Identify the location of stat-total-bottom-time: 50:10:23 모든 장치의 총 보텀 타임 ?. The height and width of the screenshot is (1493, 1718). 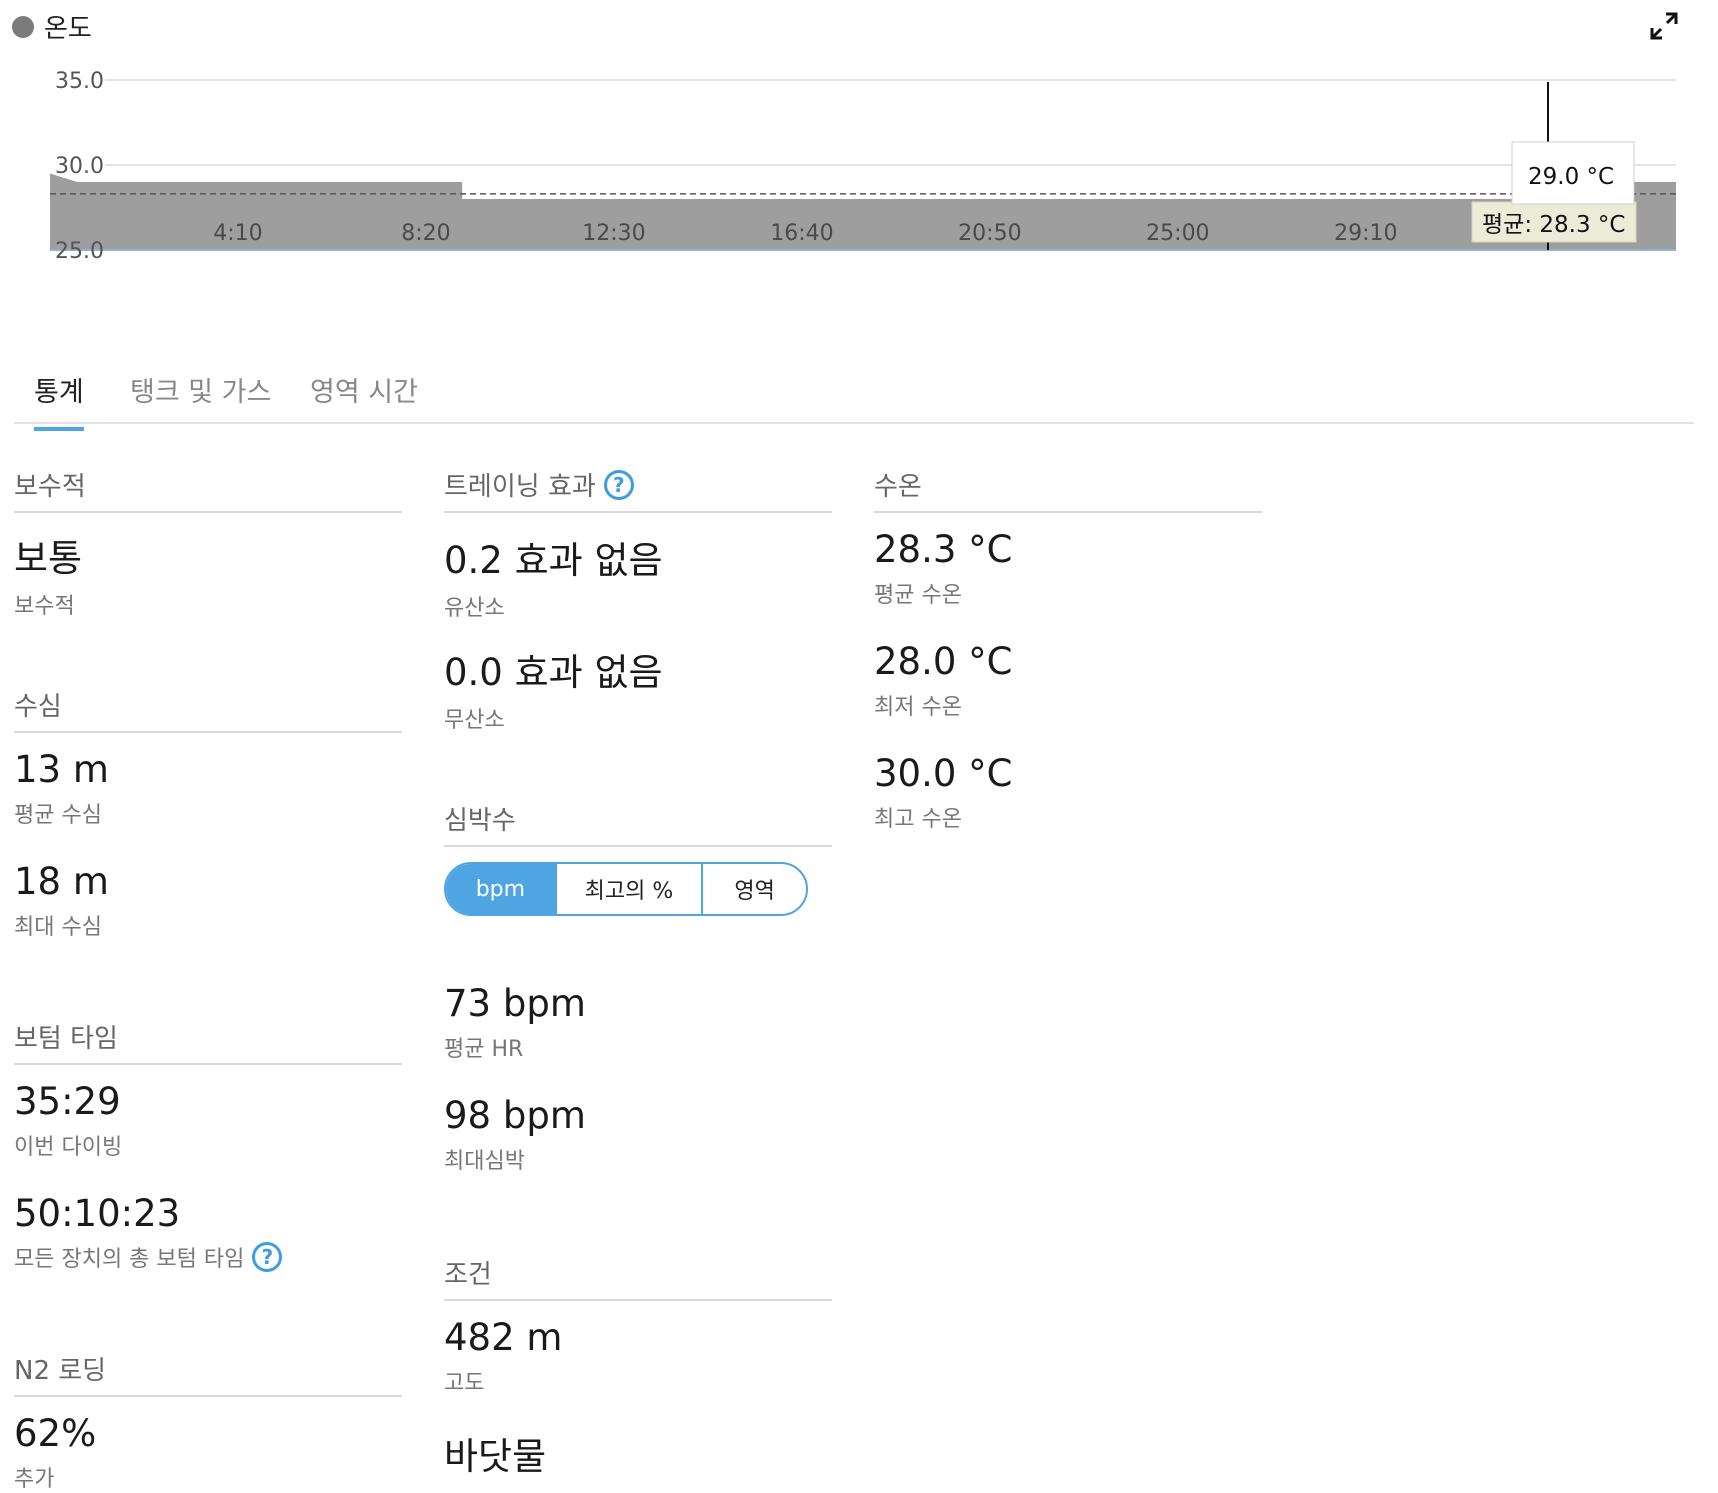
(148, 1232).